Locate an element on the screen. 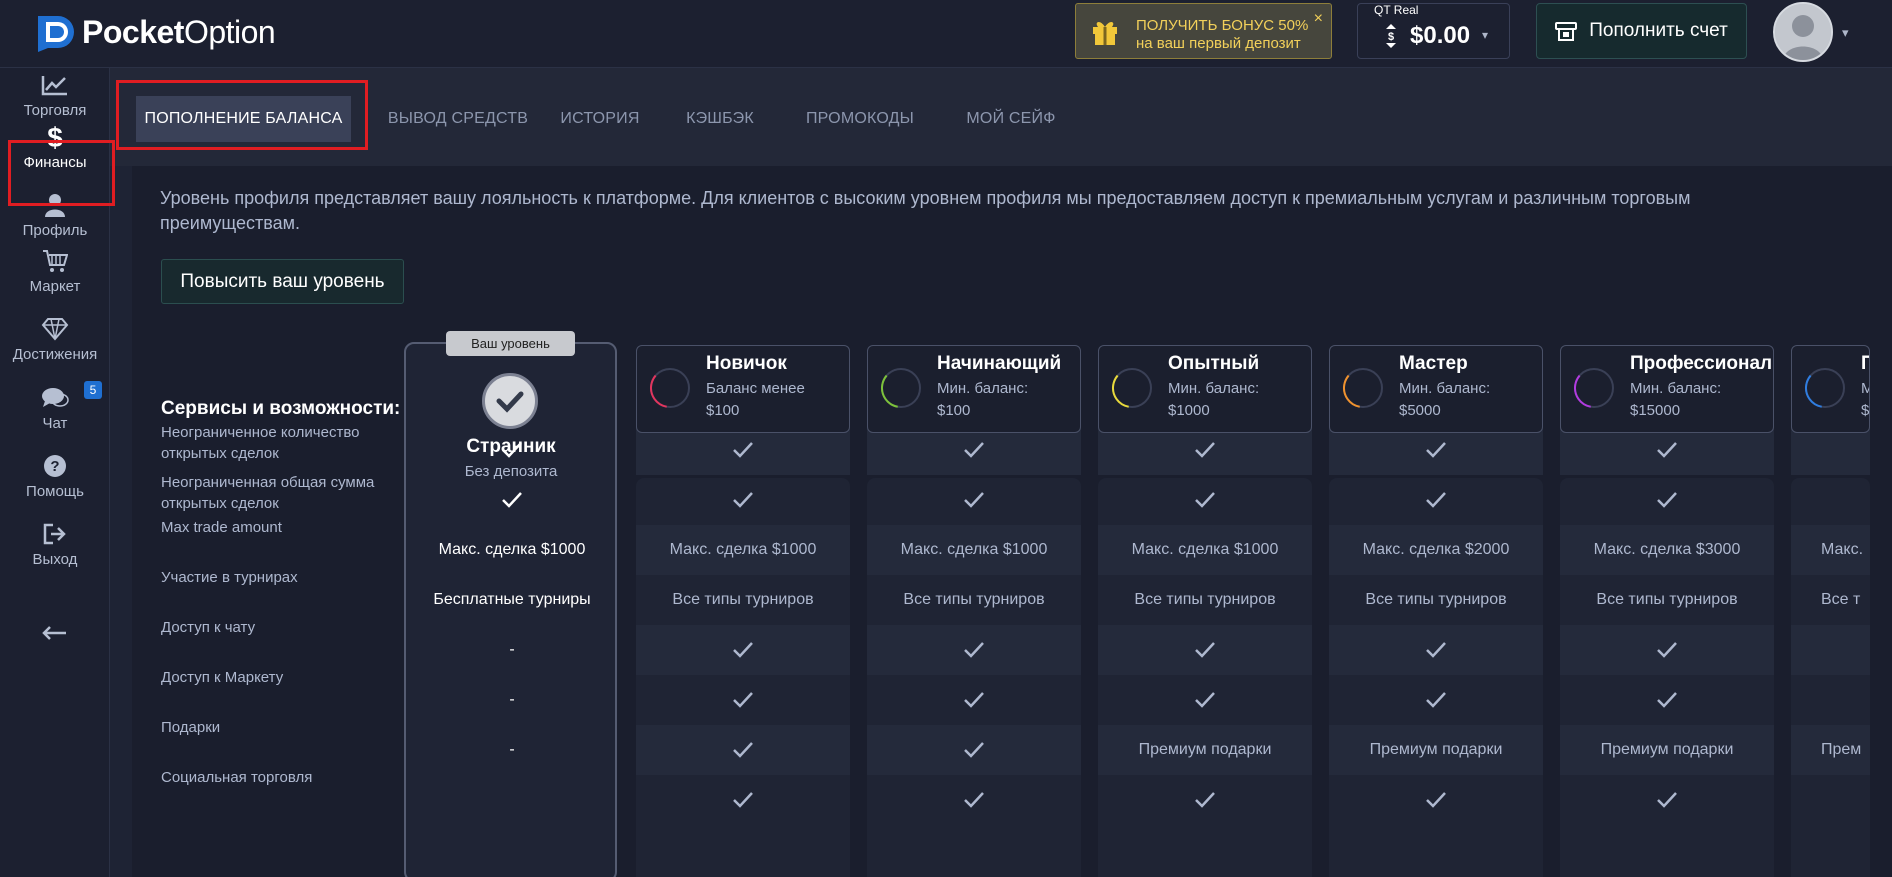 This screenshot has width=1892, height=877. sidebar-item-market: Маркет is located at coordinates (55, 278).